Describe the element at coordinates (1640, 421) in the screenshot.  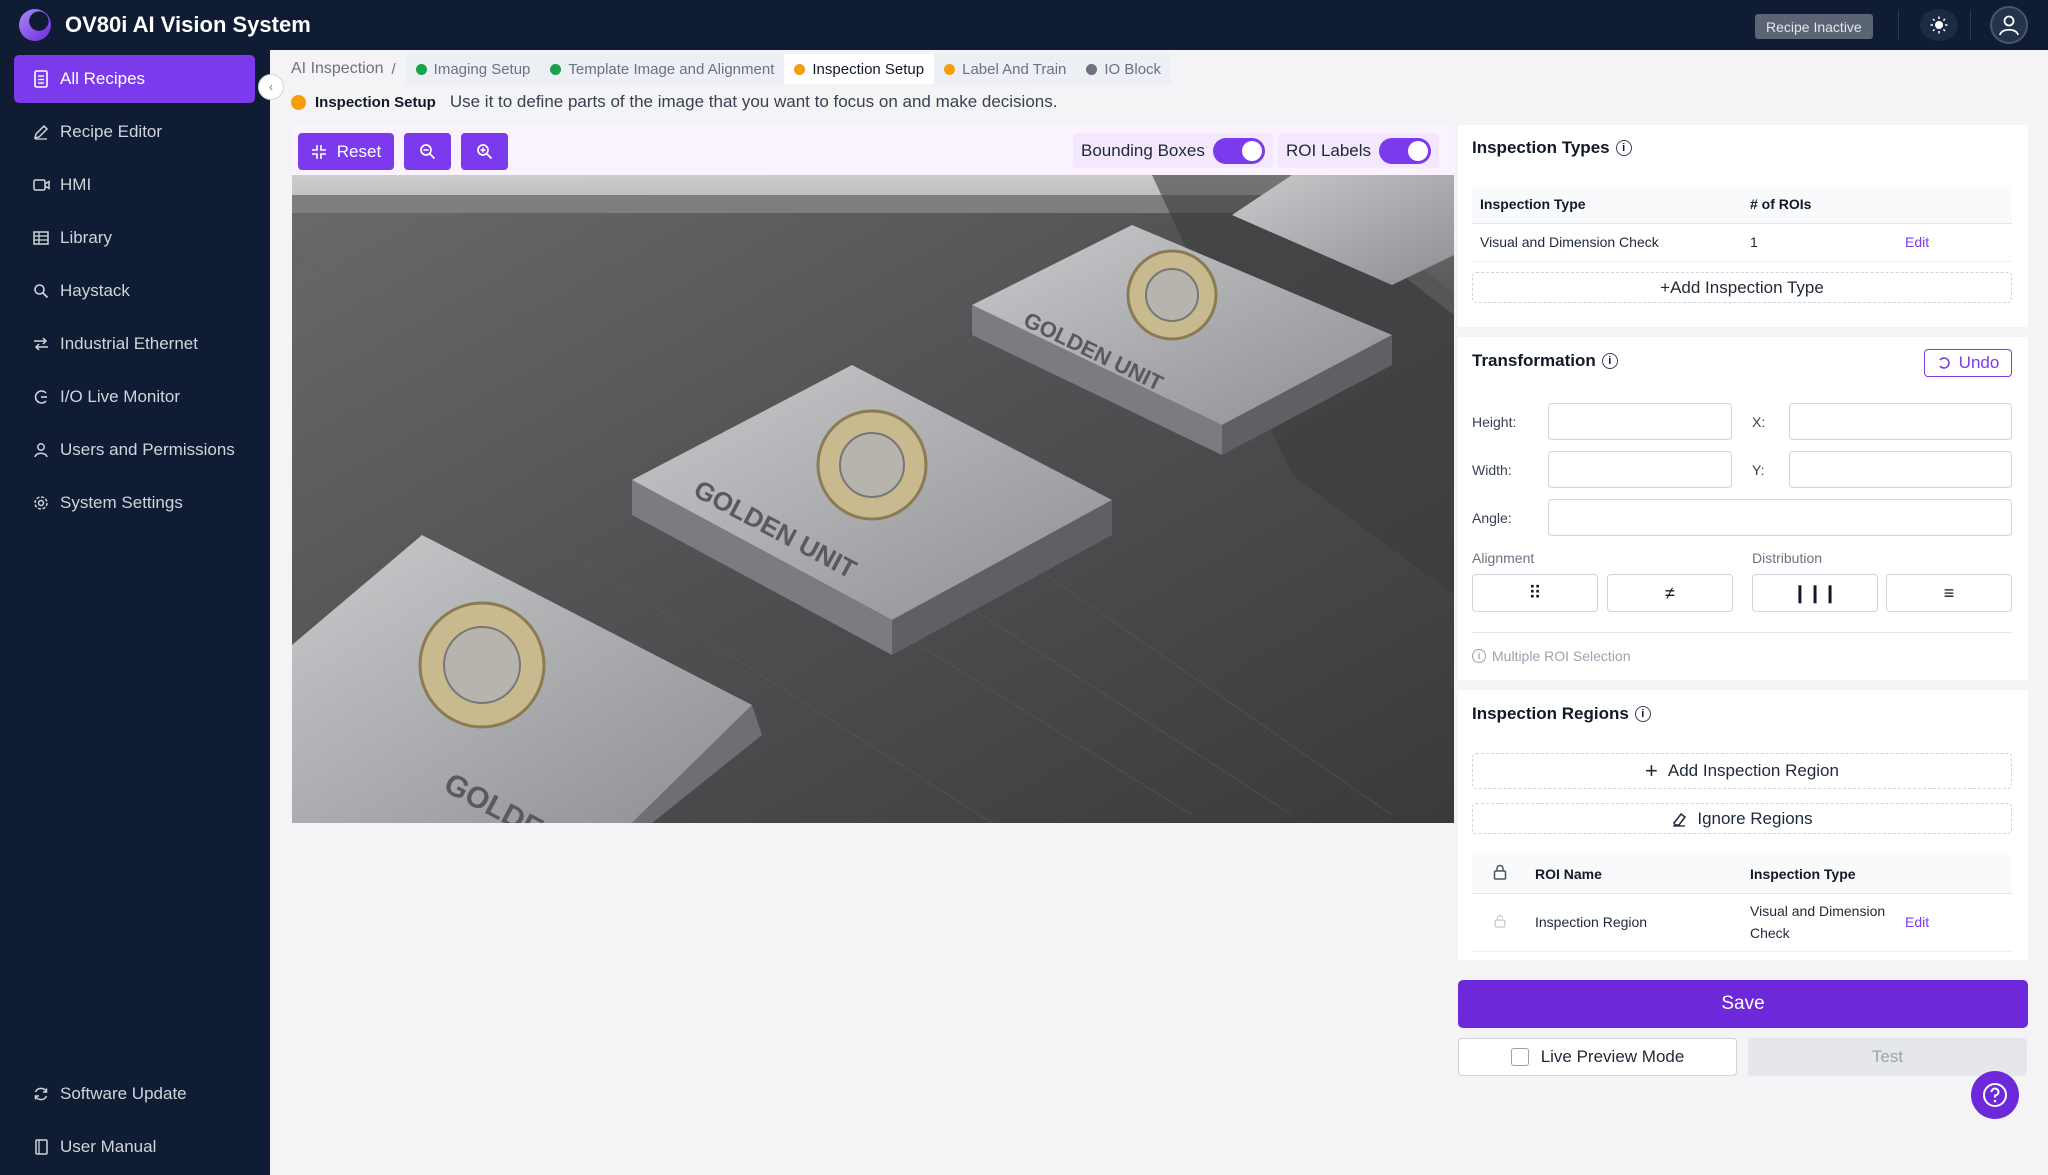
I see `height-field` at that location.